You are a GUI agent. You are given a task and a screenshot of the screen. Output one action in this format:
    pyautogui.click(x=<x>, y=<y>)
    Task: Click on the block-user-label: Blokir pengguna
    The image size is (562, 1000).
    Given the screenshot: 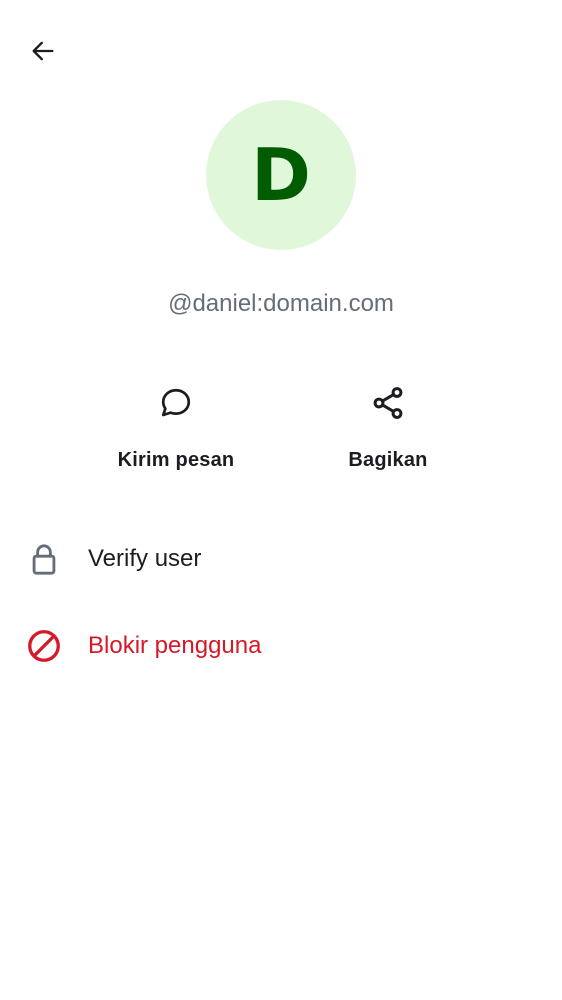 What is the action you would take?
    pyautogui.click(x=175, y=645)
    